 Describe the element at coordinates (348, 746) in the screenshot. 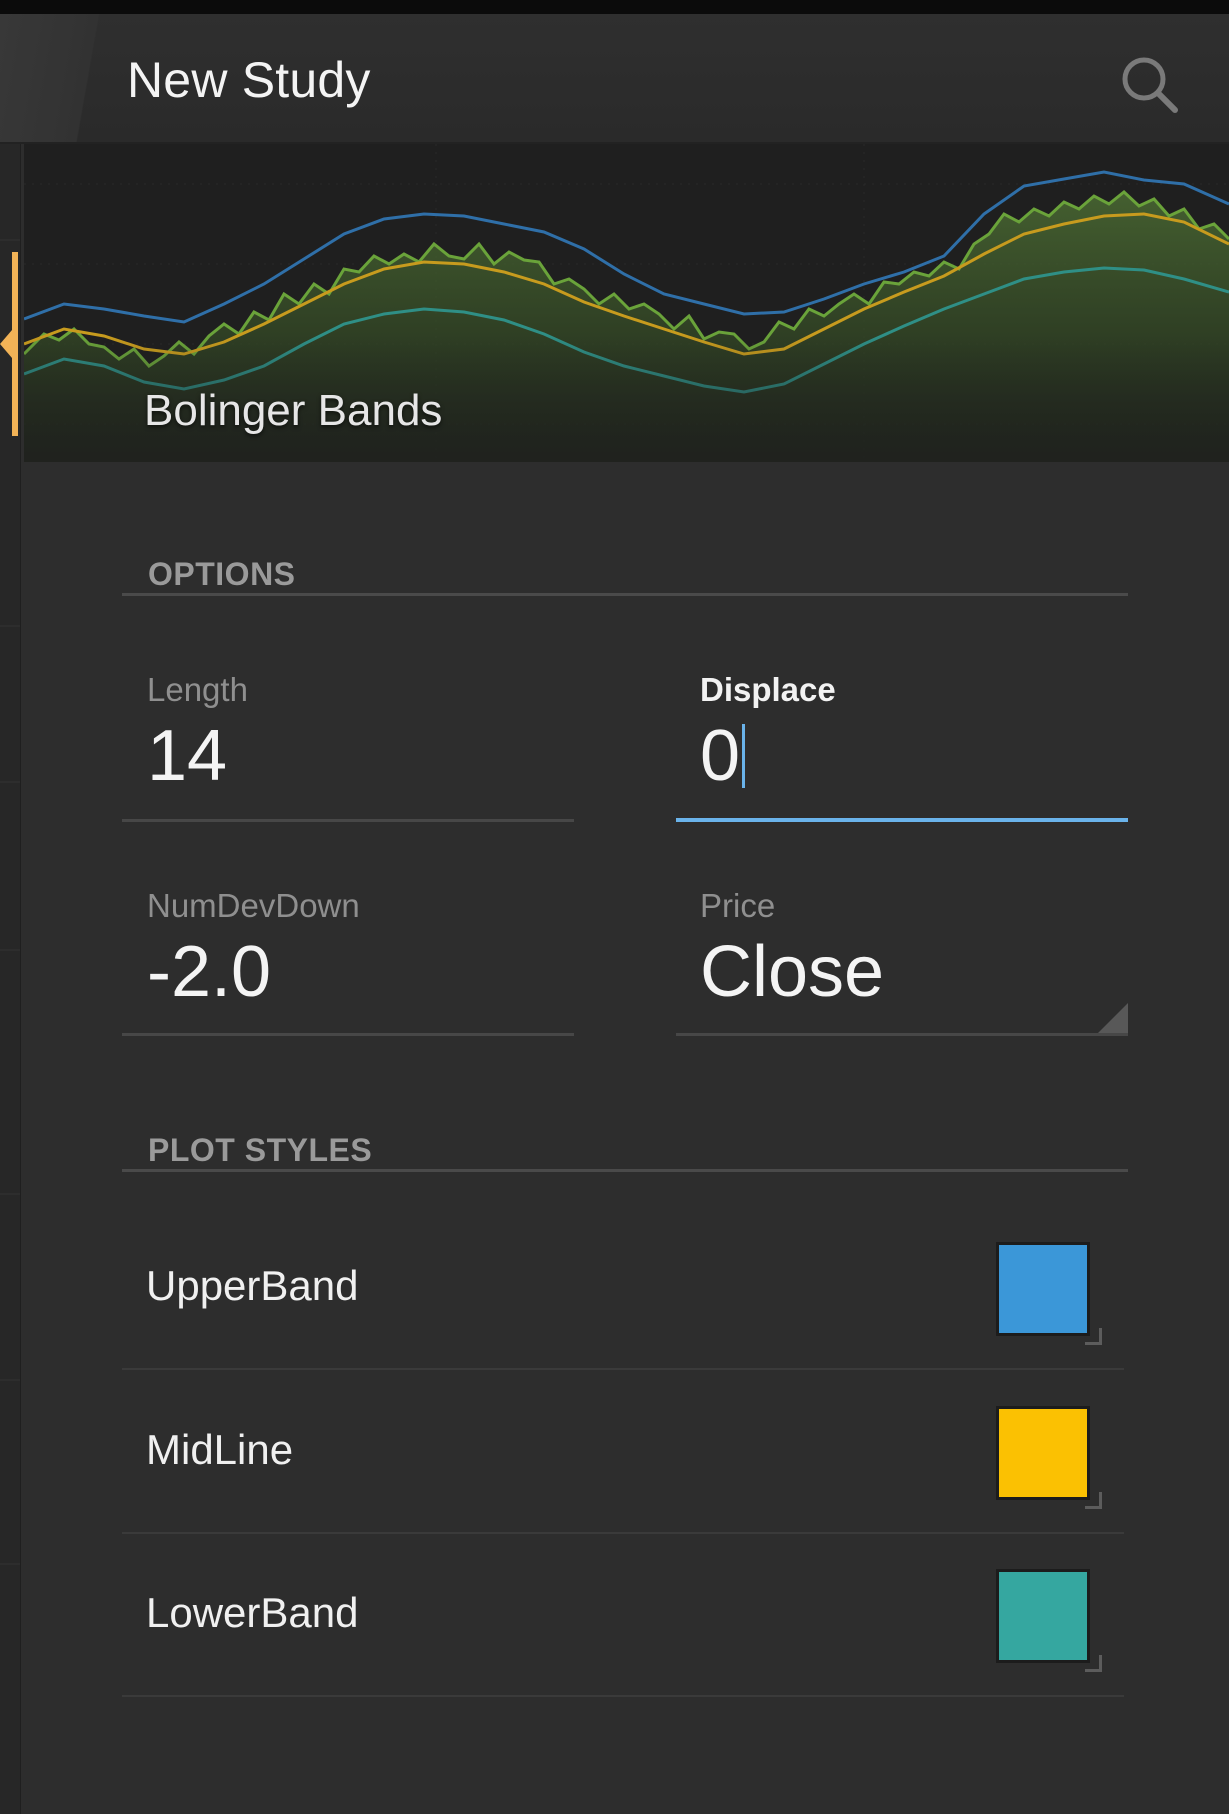

I see `length-field: Length 14` at that location.